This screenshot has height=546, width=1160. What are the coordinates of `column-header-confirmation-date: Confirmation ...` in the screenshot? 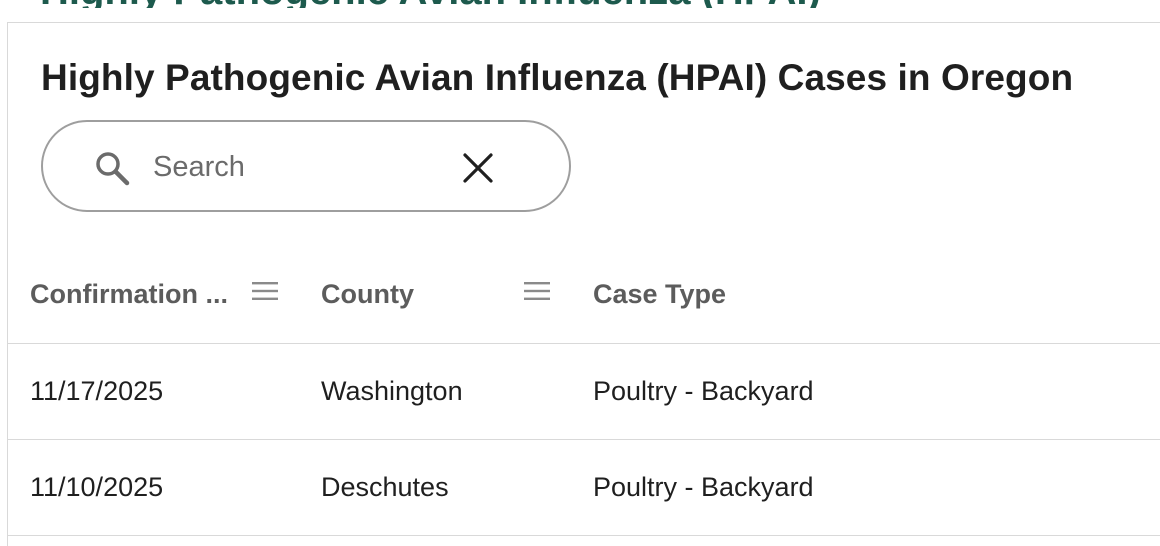 It's located at (139, 294).